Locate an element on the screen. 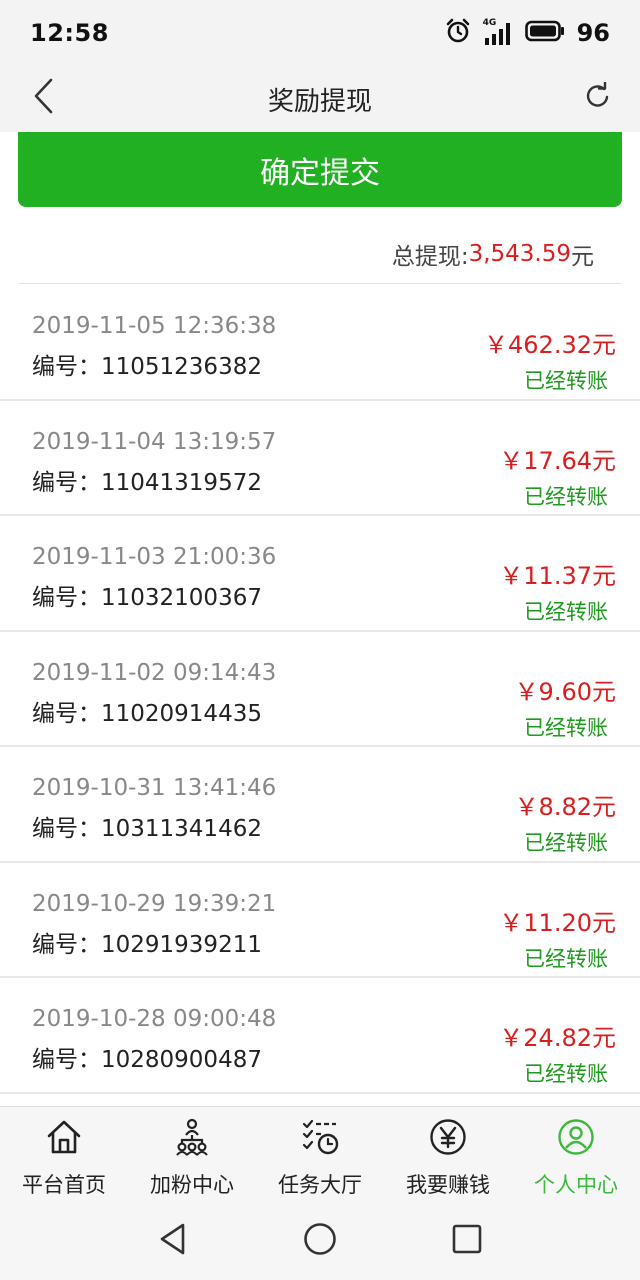 The image size is (640, 1280). header: 奖励提现 is located at coordinates (320, 99).